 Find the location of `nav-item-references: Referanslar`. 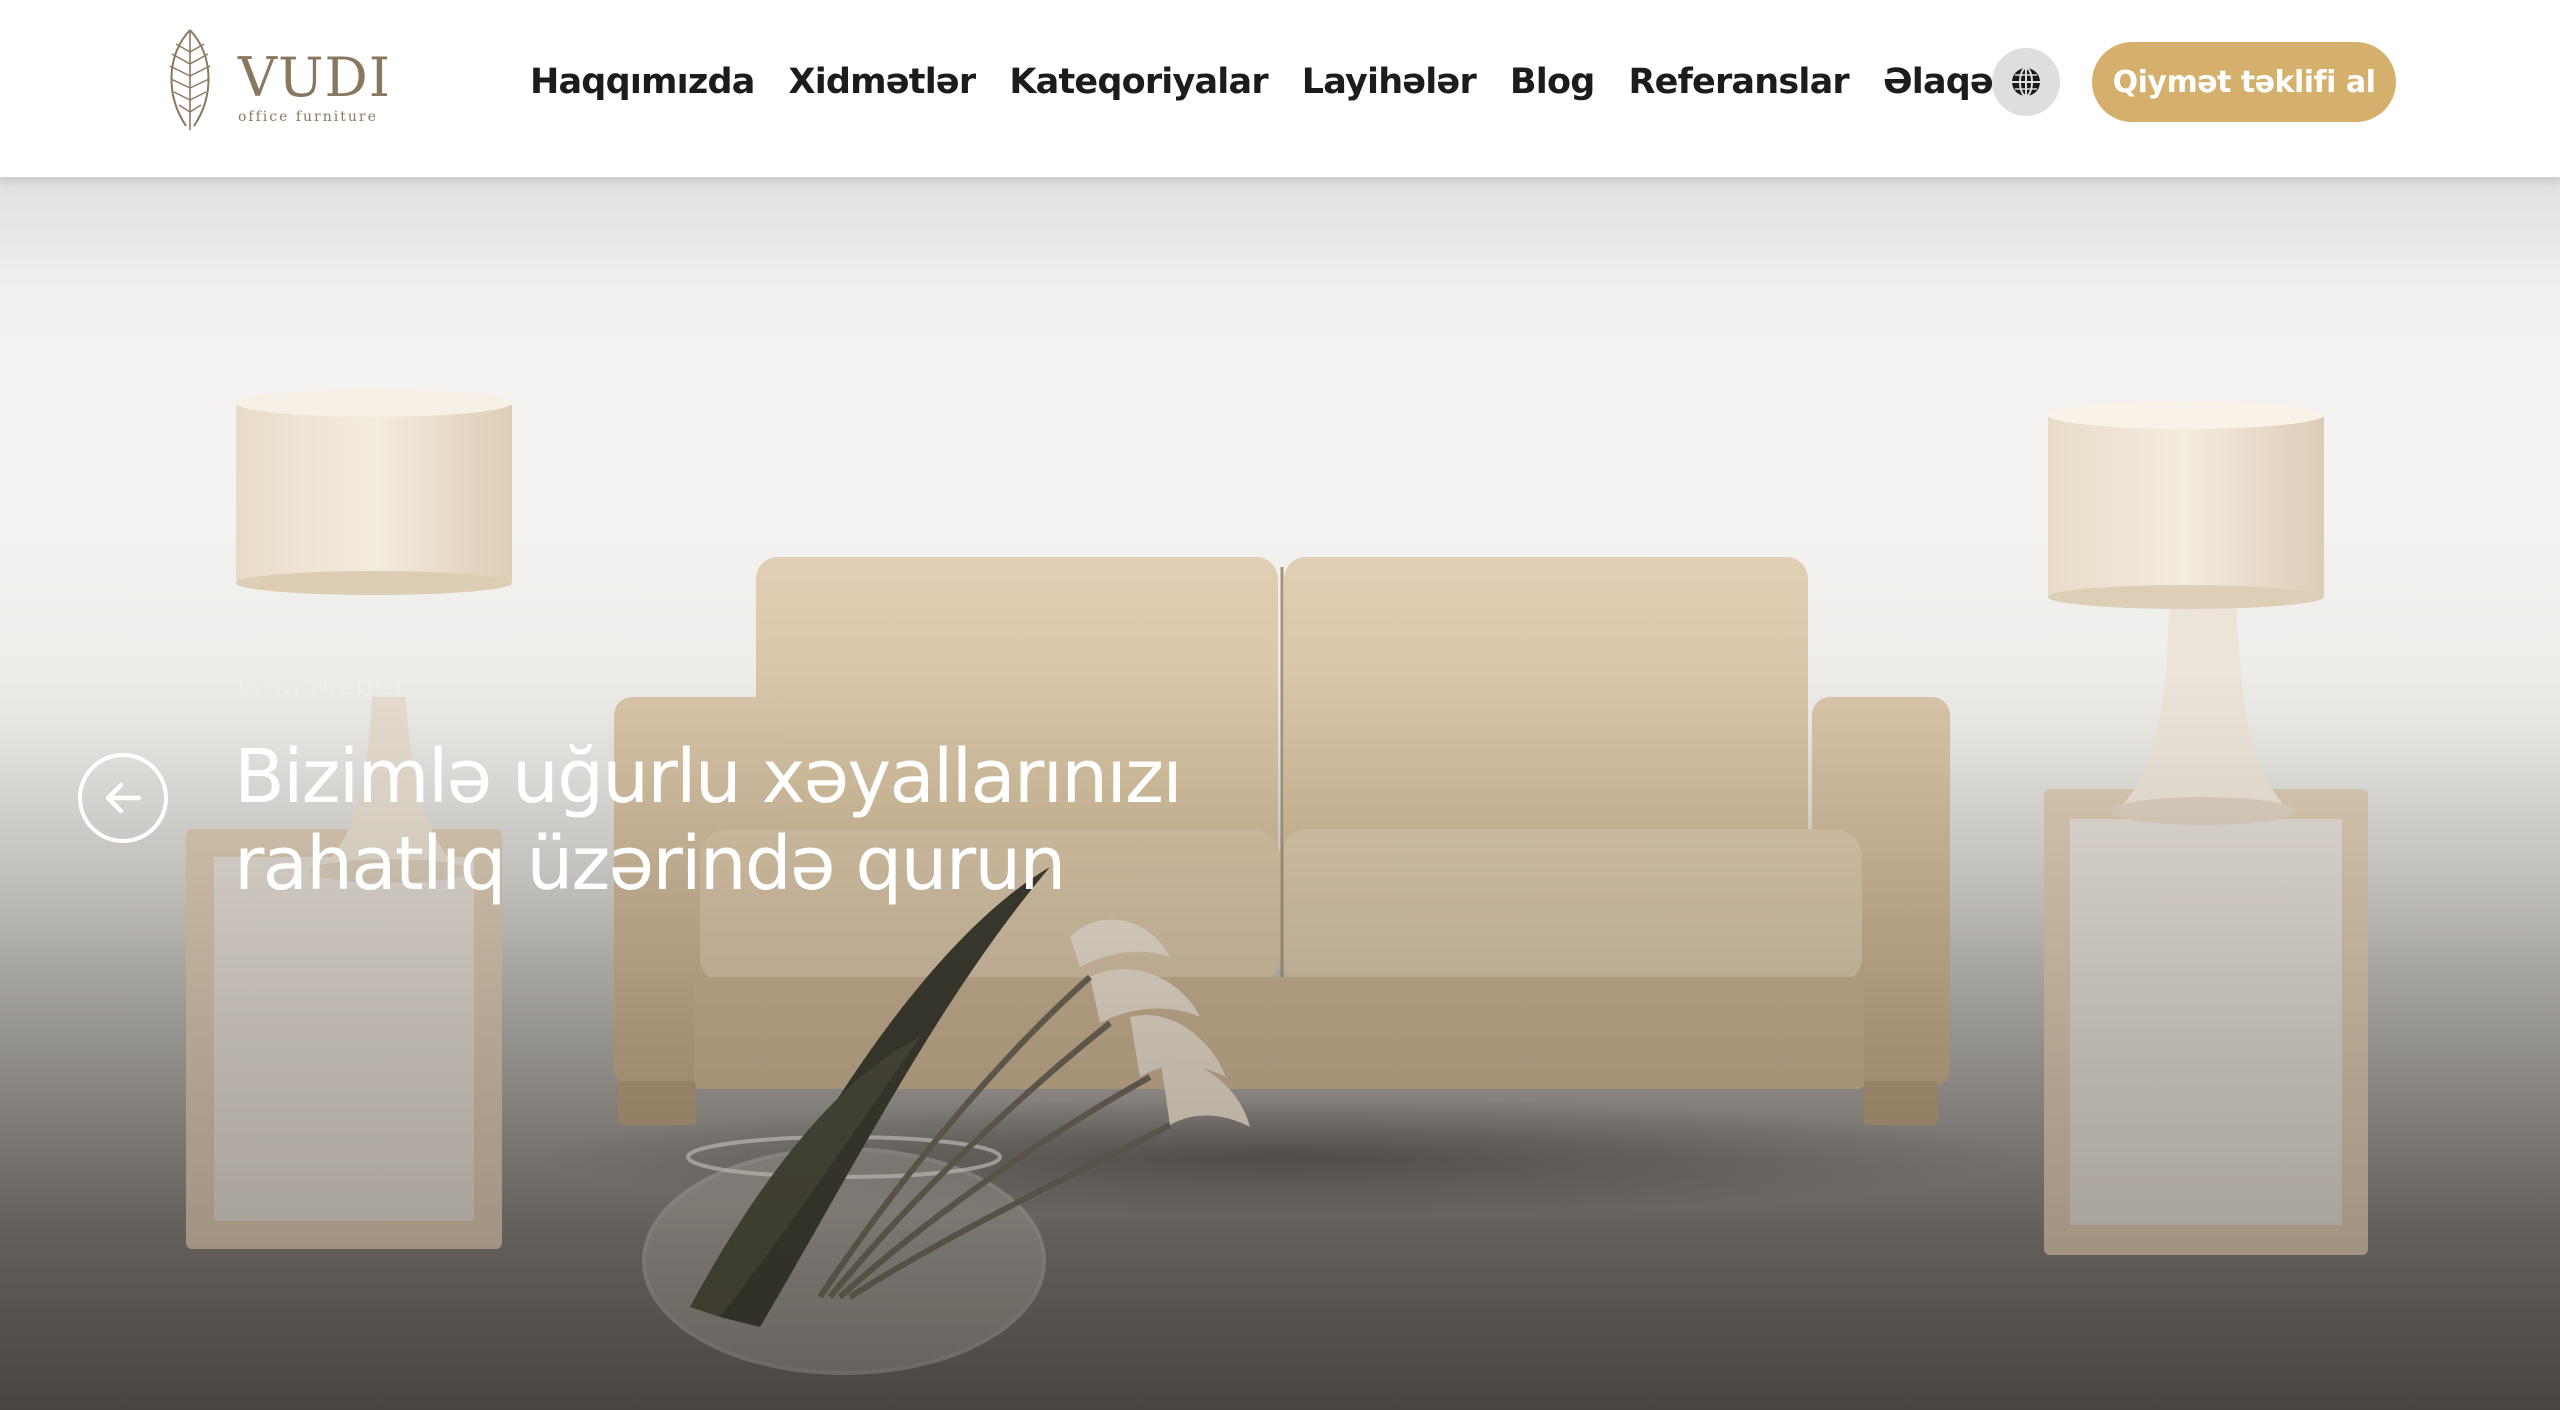

nav-item-references: Referanslar is located at coordinates (1738, 82).